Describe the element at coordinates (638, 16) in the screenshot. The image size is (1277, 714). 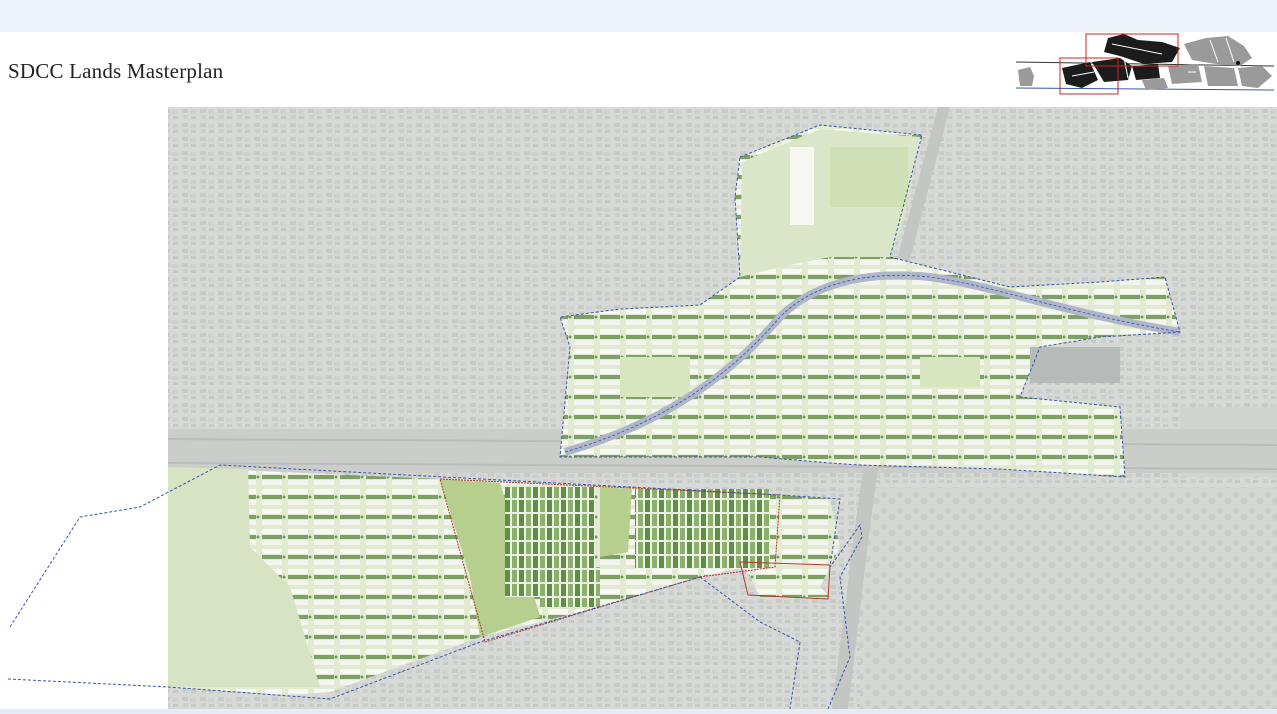
I see `top-band` at that location.